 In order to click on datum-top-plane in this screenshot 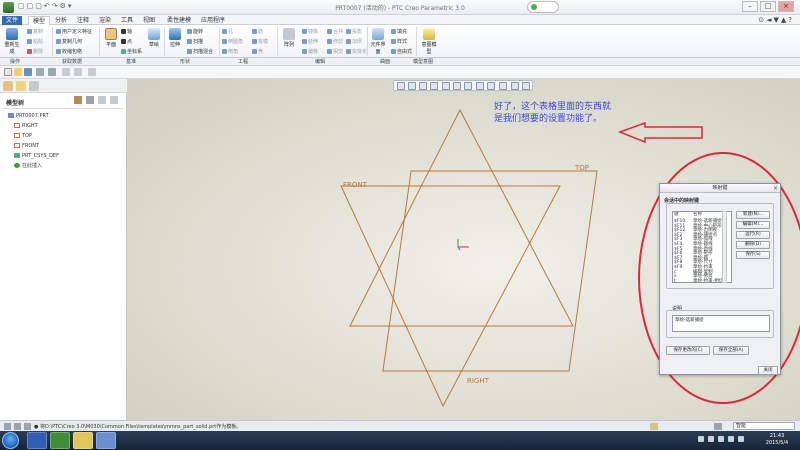, I will do `click(461, 217)`.